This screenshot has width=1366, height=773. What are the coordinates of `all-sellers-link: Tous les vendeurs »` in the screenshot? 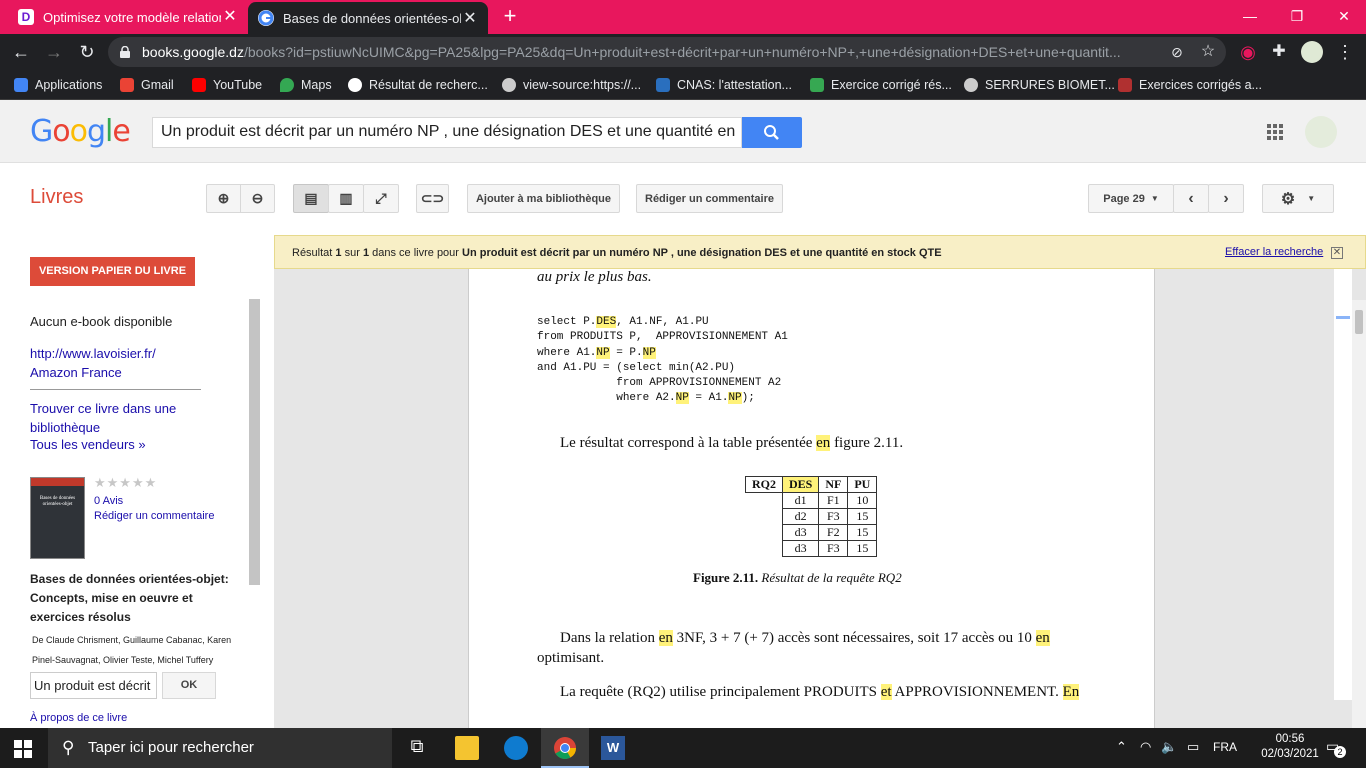 It's located at (88, 444).